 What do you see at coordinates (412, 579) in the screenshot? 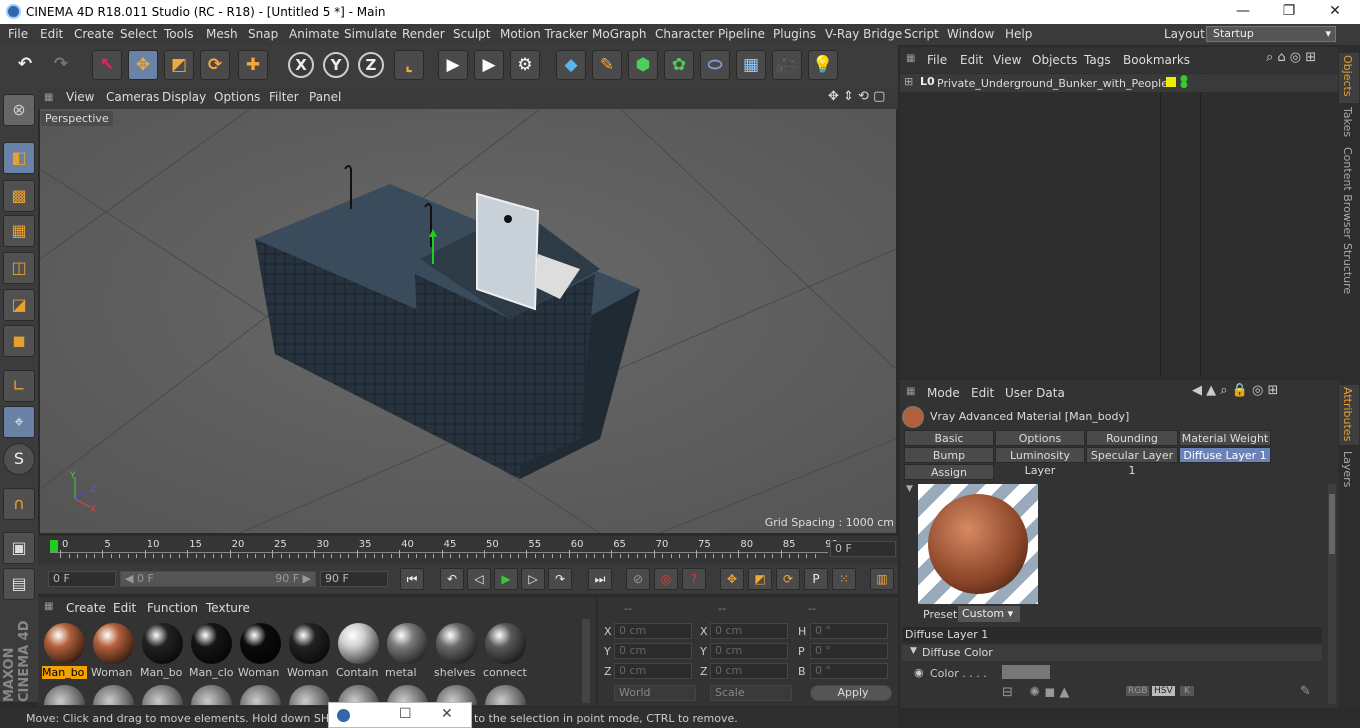
I see `go-to-start-icon: ⏮` at bounding box center [412, 579].